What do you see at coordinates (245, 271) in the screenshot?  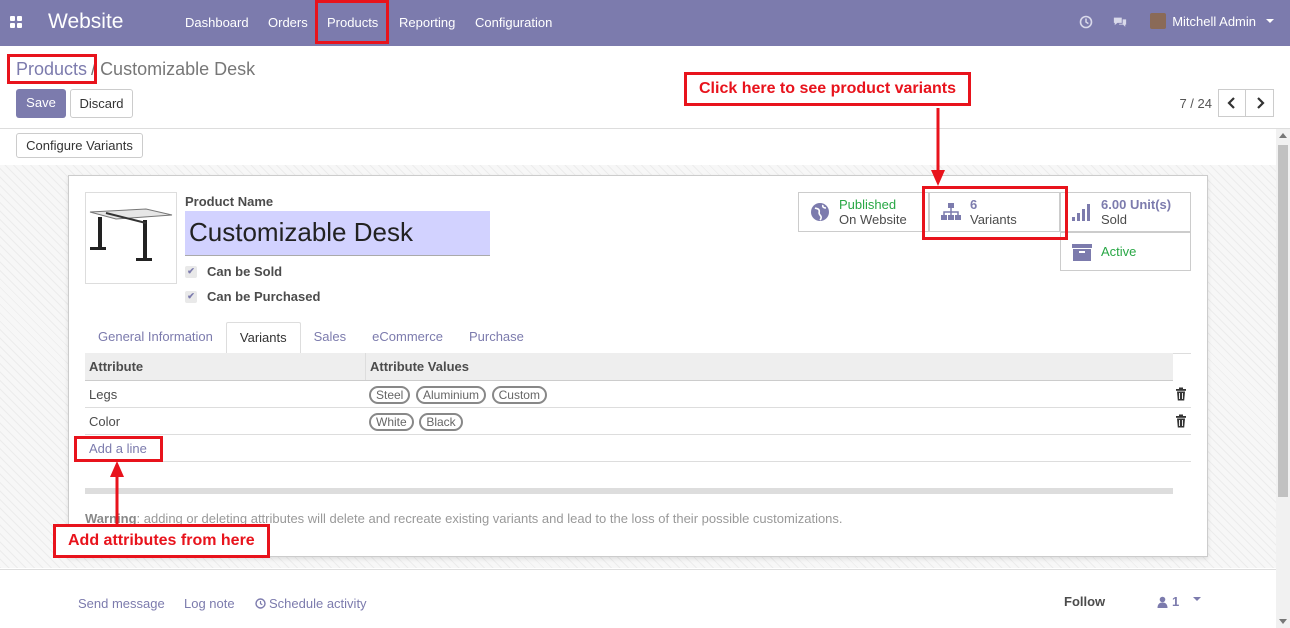 I see `can-be-sold-label: Can be Sold` at bounding box center [245, 271].